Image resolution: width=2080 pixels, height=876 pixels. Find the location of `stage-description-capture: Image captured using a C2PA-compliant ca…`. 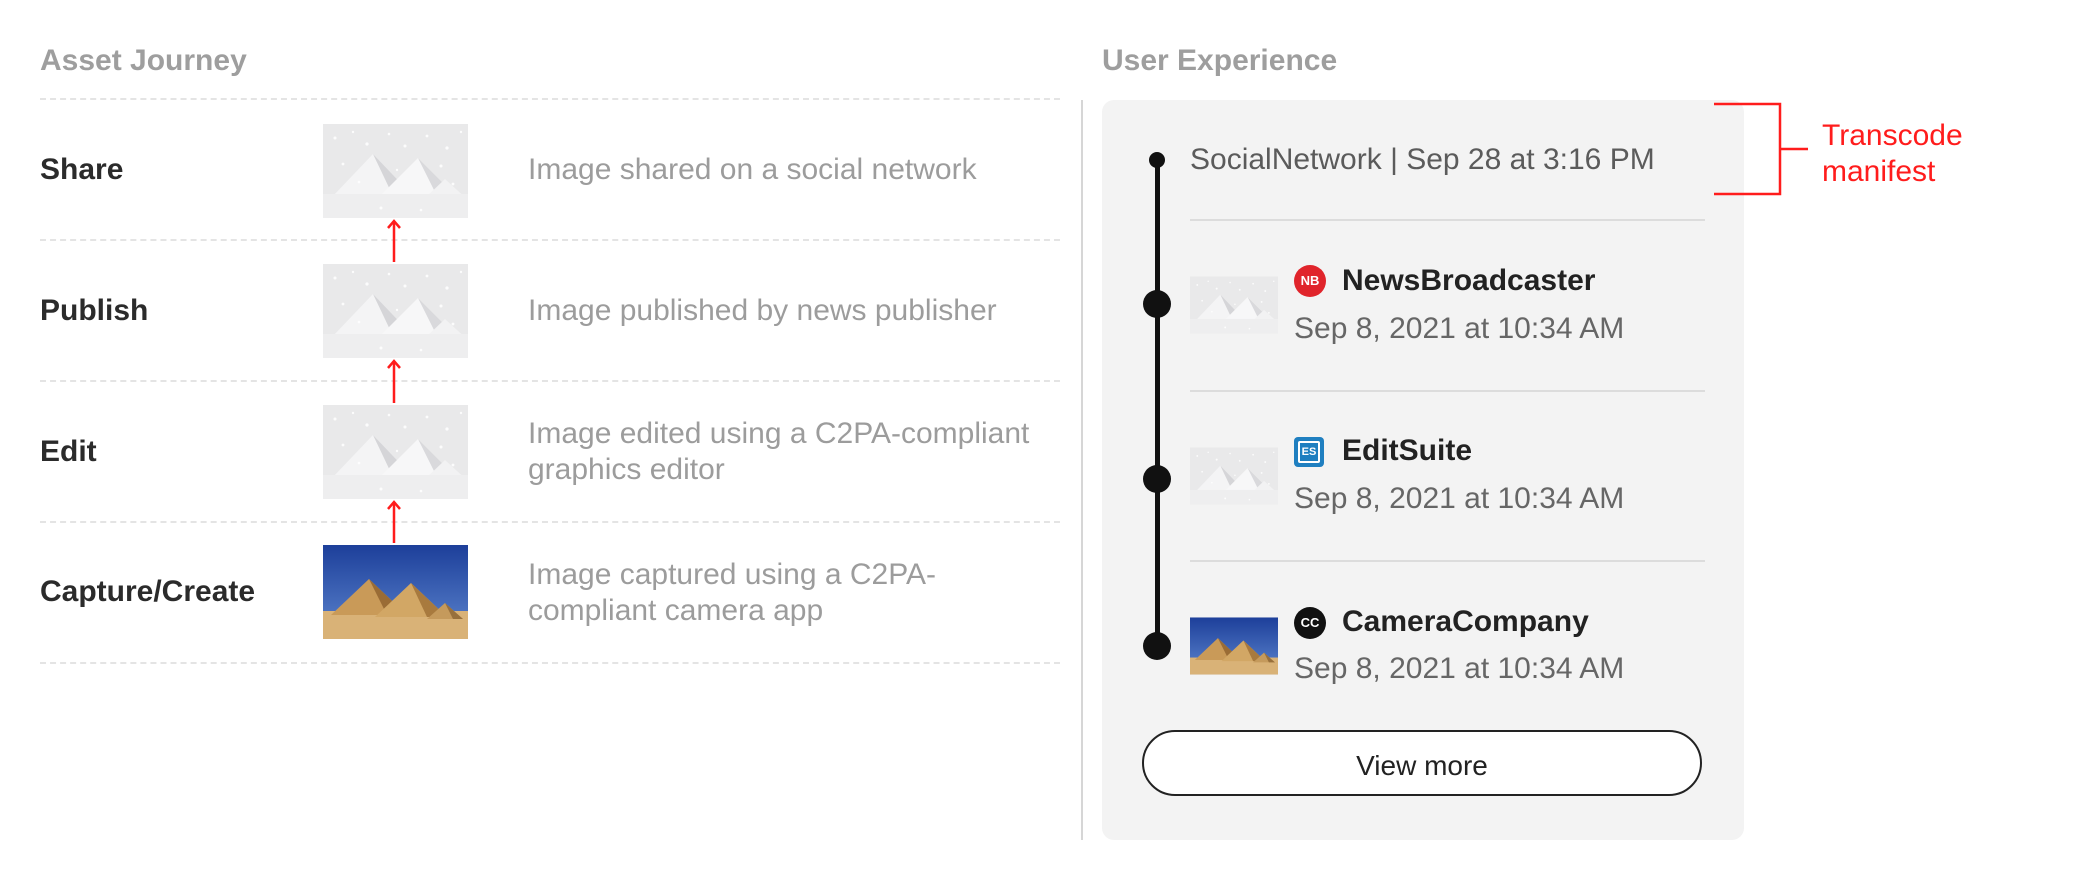

stage-description-capture: Image captured using a C2PA-compliant ca… is located at coordinates (732, 592).